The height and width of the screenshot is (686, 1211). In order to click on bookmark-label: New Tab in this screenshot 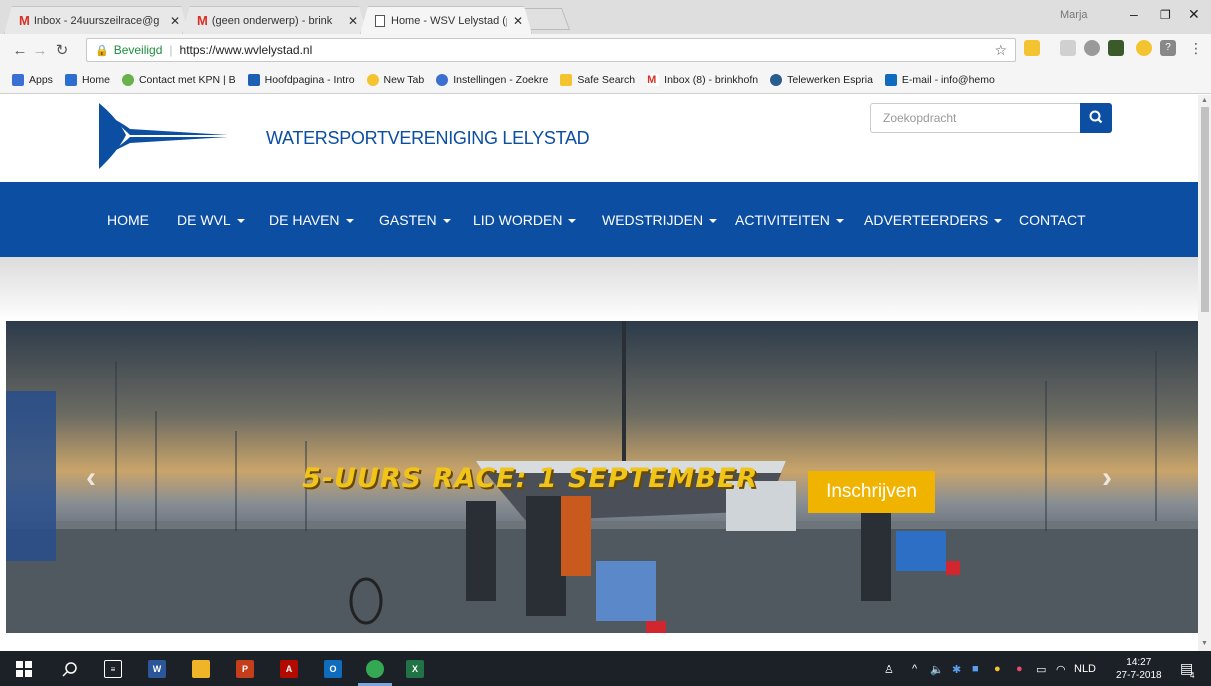, I will do `click(404, 79)`.